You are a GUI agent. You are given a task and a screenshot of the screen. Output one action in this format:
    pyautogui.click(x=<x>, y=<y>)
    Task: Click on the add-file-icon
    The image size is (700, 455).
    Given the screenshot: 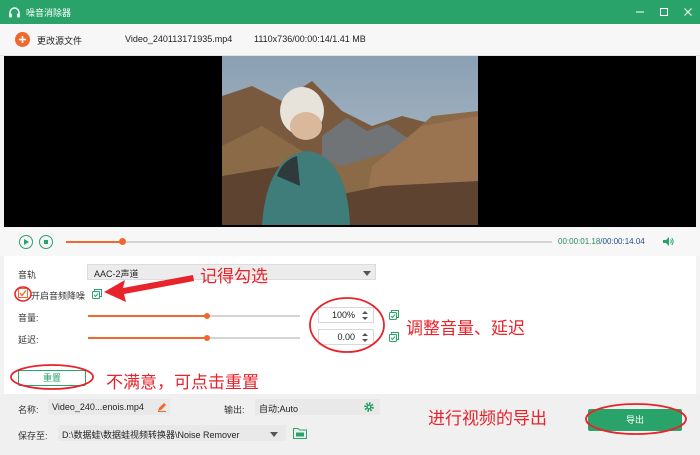 What is the action you would take?
    pyautogui.click(x=22, y=39)
    